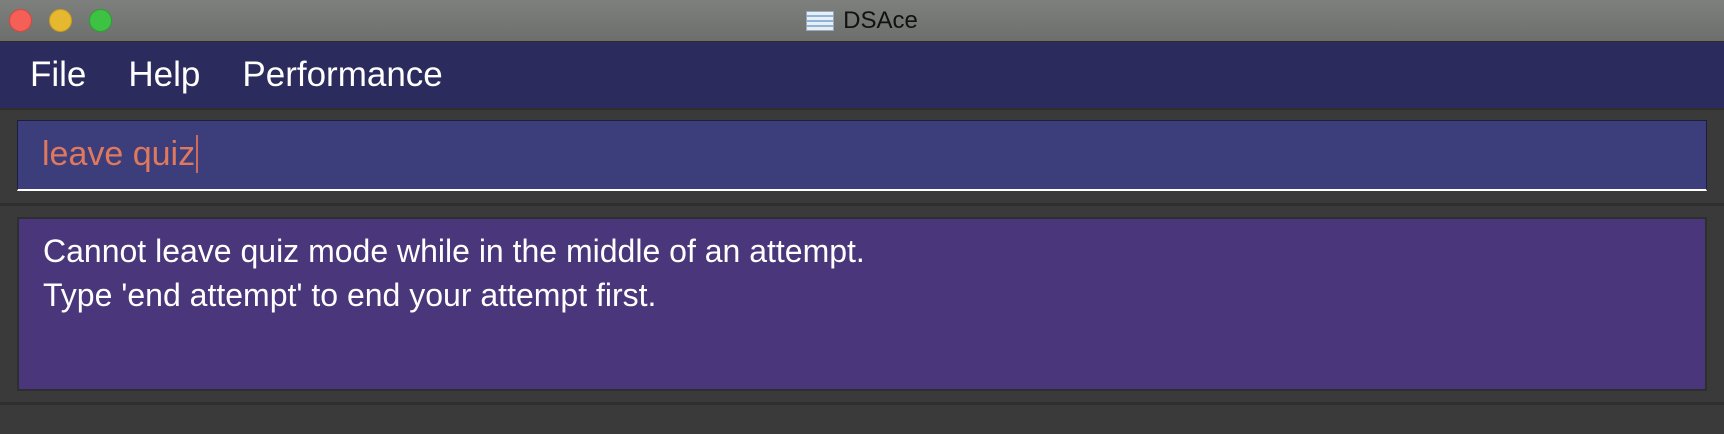  I want to click on menu-performance: Performance, so click(342, 75).